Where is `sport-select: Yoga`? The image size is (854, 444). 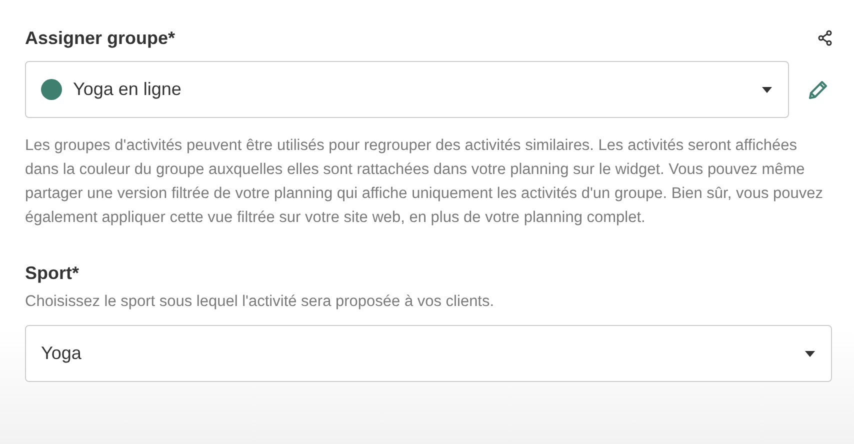
sport-select: Yoga is located at coordinates (428, 353).